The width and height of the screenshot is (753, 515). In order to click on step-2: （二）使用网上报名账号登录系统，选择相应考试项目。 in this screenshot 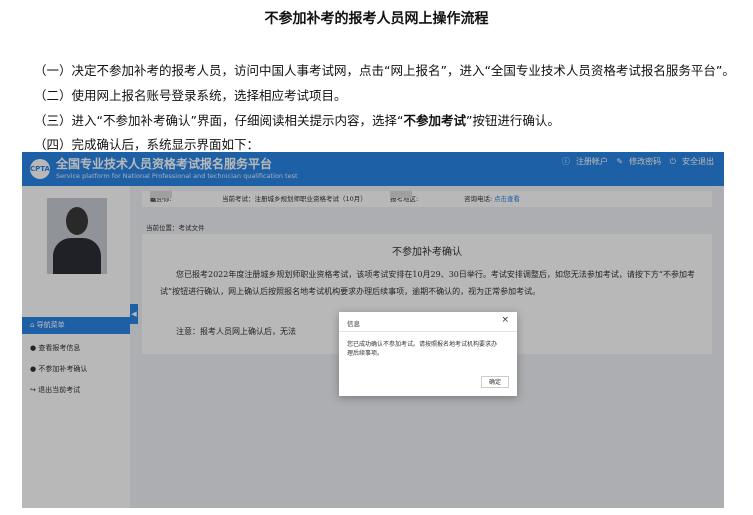, I will do `click(190, 95)`.